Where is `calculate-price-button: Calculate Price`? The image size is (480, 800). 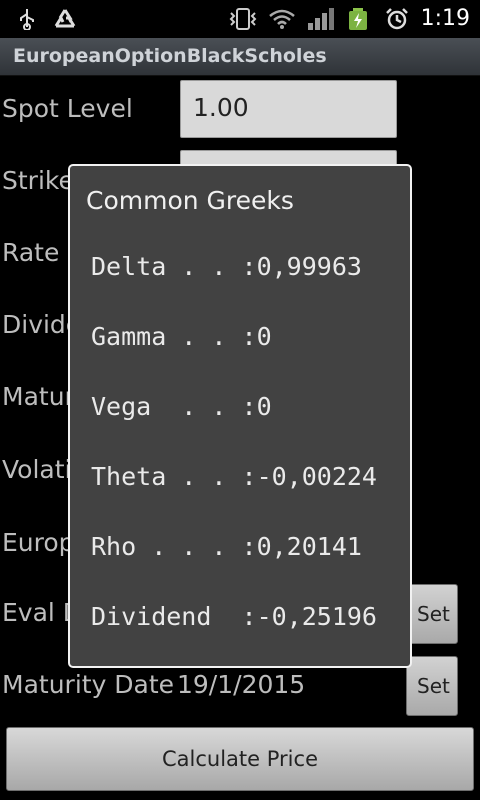
calculate-price-button: Calculate Price is located at coordinates (240, 759).